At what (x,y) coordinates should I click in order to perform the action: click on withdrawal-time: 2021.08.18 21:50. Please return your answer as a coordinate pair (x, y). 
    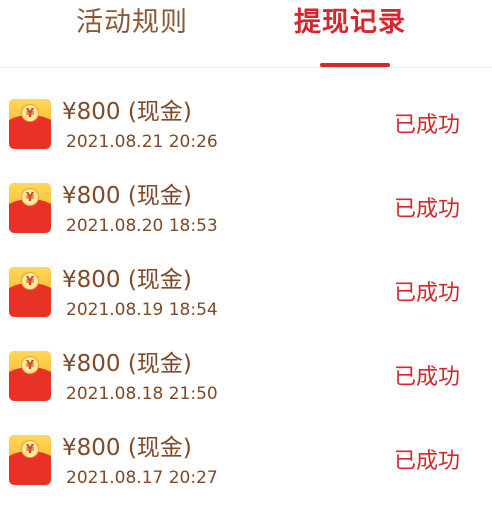
    Looking at the image, I should click on (142, 394).